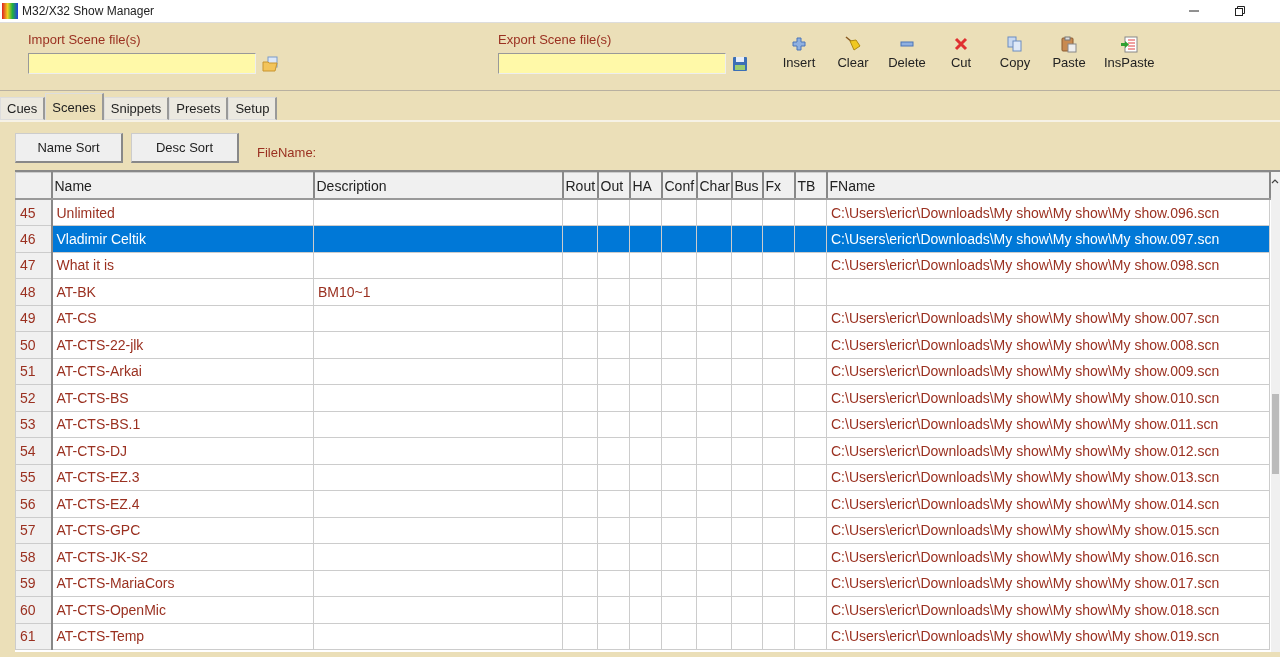 The height and width of the screenshot is (657, 1280). What do you see at coordinates (1069, 44) in the screenshot?
I see `clipboard-icon` at bounding box center [1069, 44].